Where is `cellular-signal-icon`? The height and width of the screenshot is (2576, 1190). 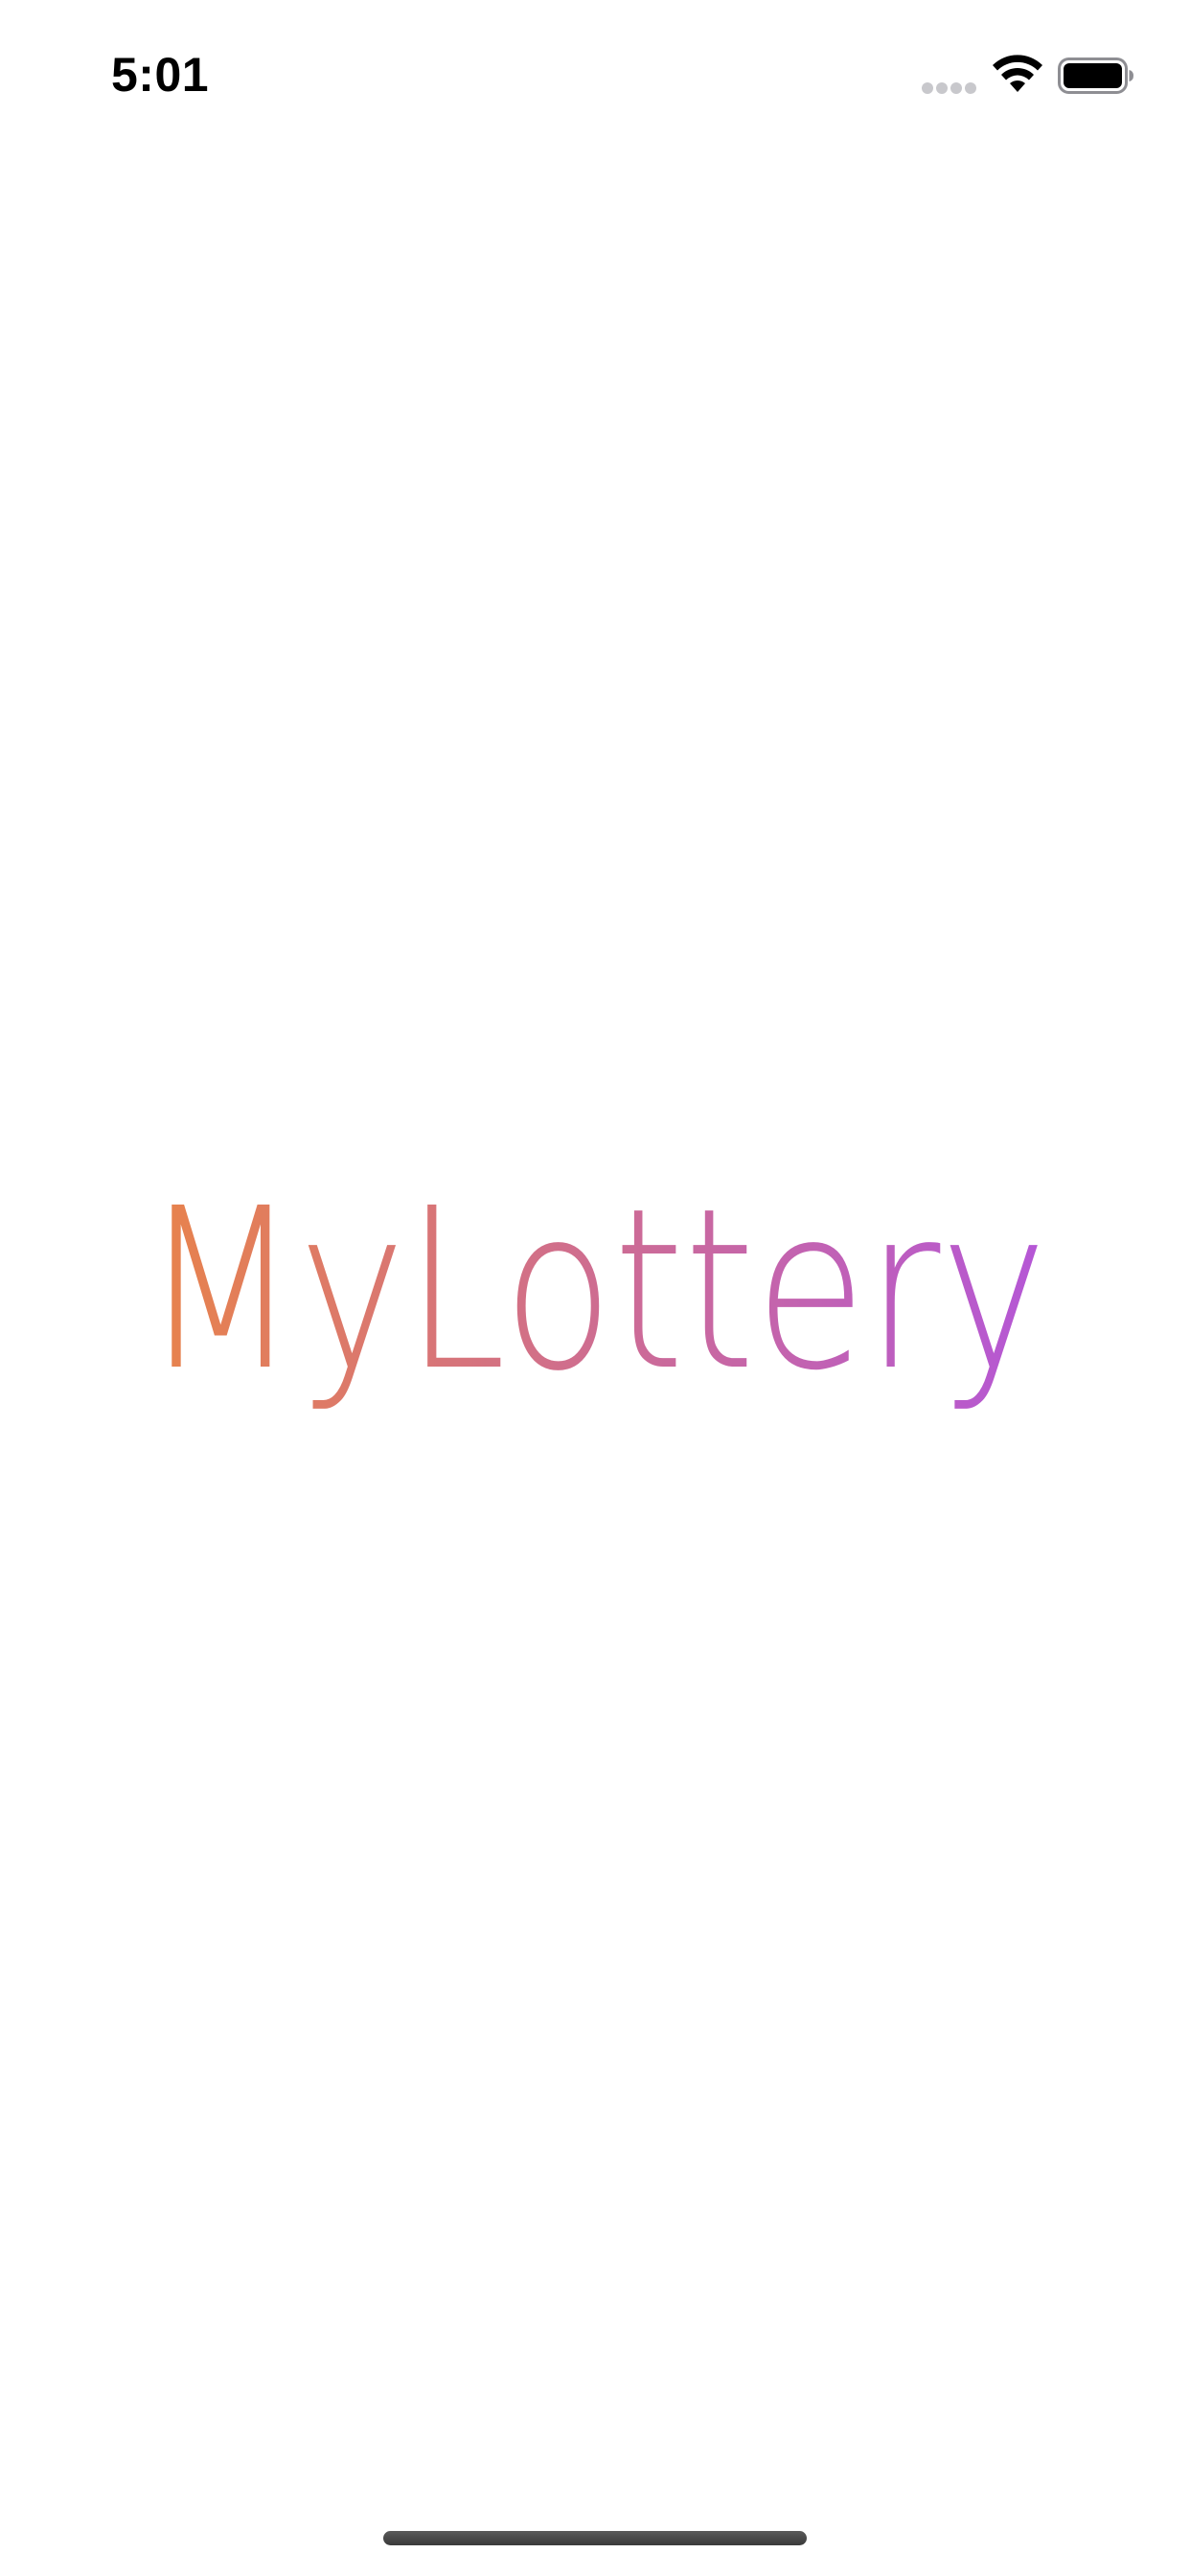 cellular-signal-icon is located at coordinates (950, 89).